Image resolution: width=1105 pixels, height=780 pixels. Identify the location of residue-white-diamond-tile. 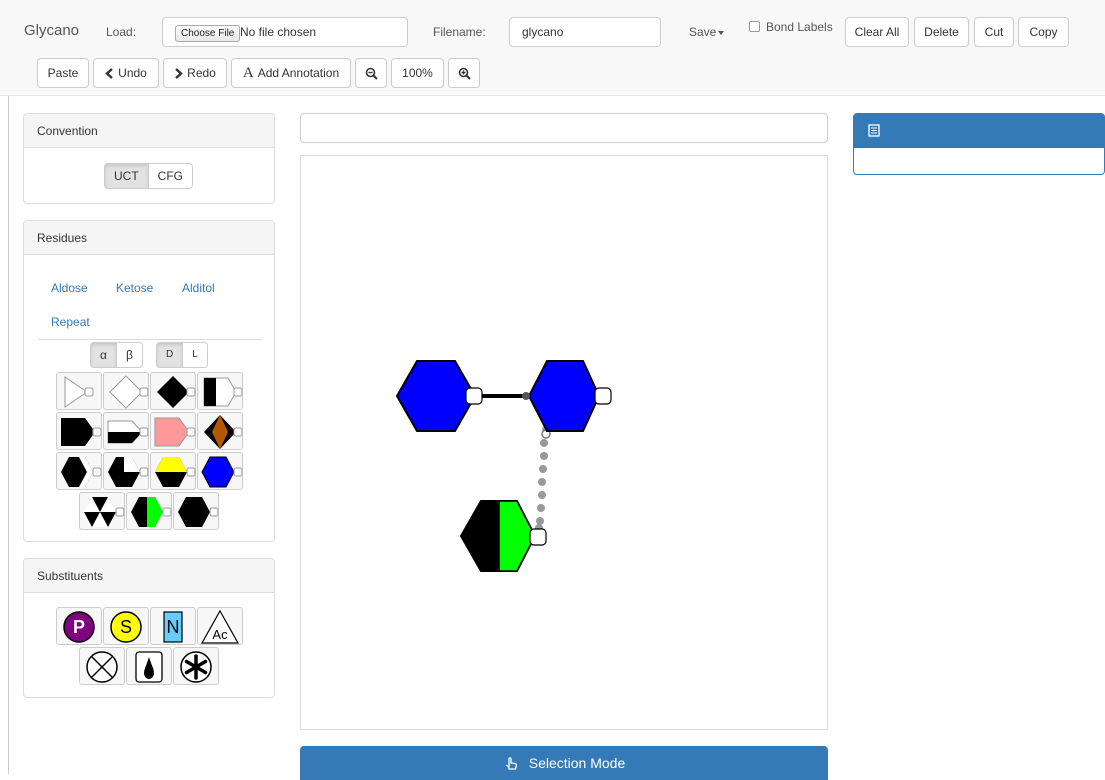
(126, 391).